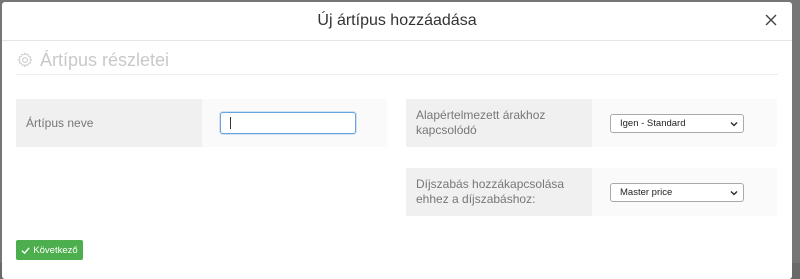 Image resolution: width=800 pixels, height=279 pixels. Describe the element at coordinates (105, 59) in the screenshot. I see `section-title: Ártípus részletei` at that location.